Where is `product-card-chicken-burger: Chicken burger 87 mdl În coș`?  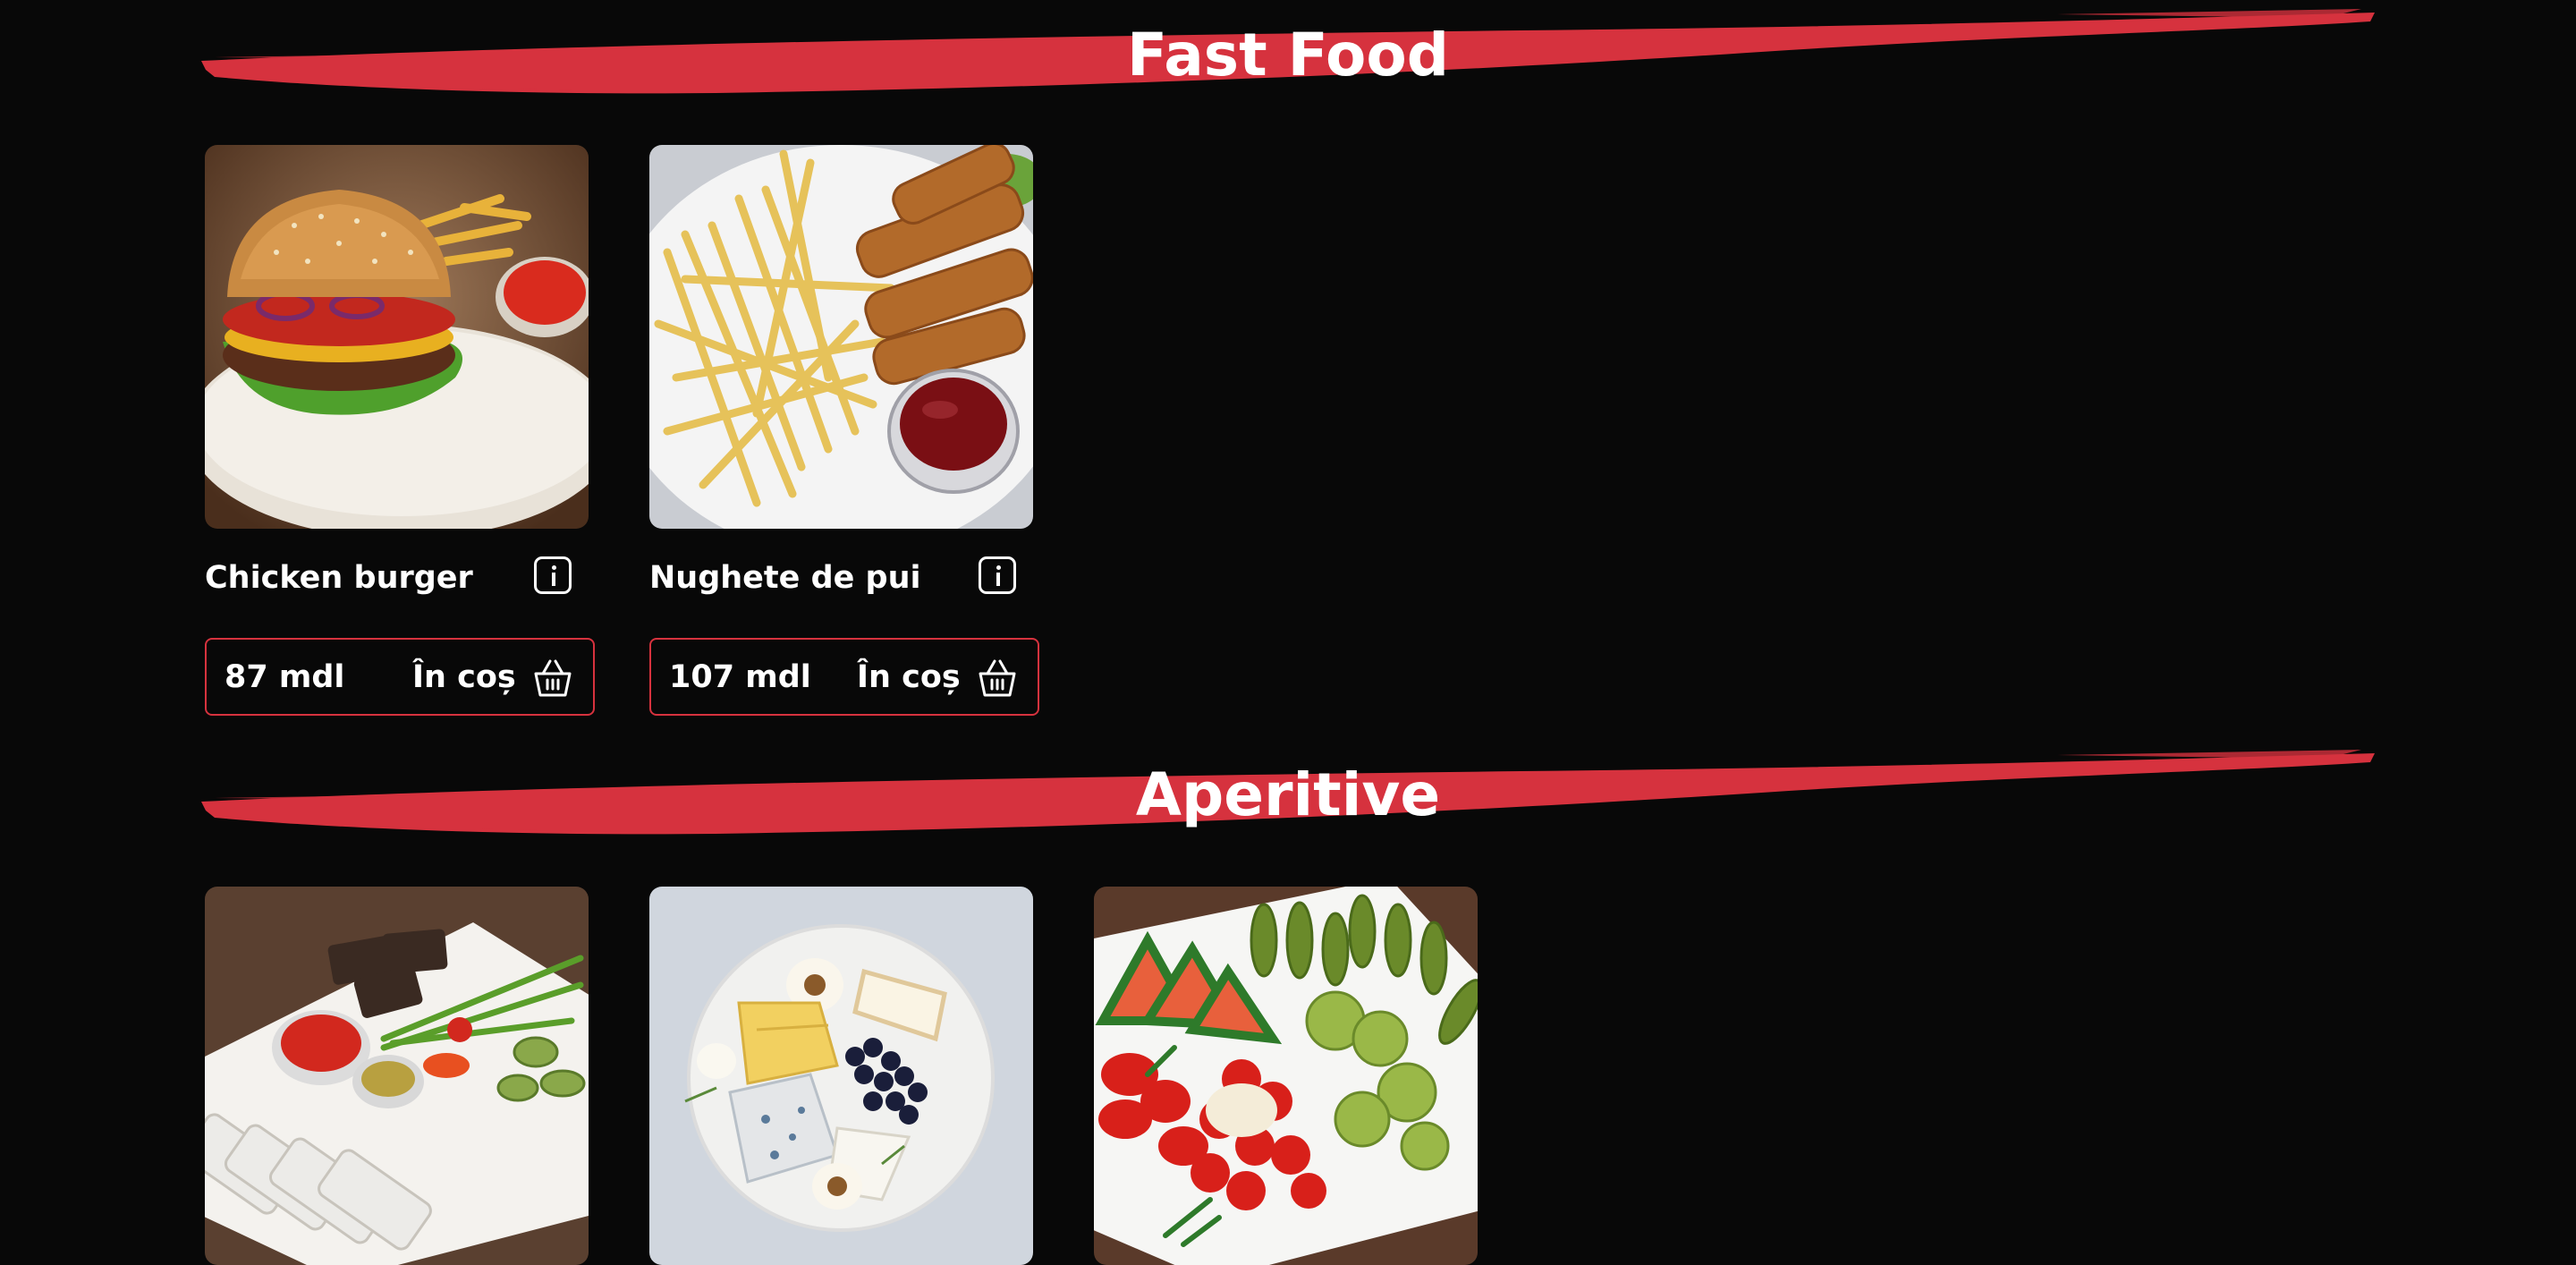 product-card-chicken-burger: Chicken burger 87 mdl În coș is located at coordinates (400, 431).